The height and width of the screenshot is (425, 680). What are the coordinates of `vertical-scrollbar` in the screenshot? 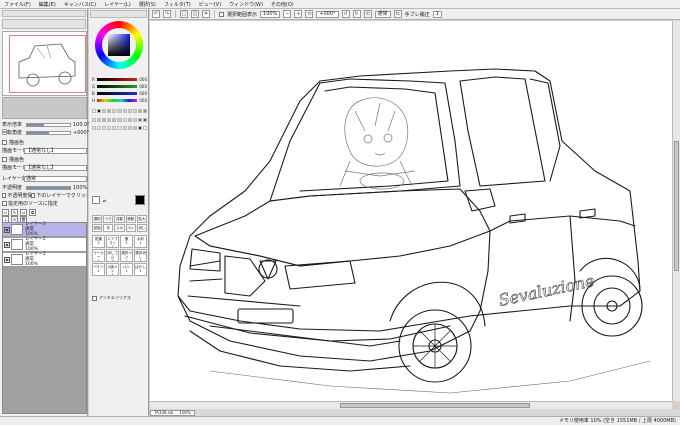 It's located at (676, 211).